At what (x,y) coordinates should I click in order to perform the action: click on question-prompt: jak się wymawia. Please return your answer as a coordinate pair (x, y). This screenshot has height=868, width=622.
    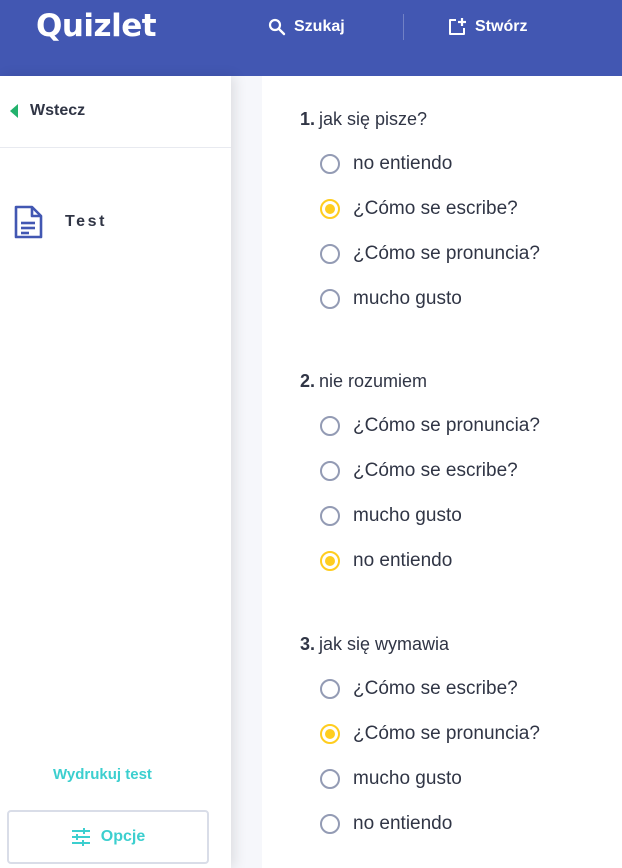
    Looking at the image, I should click on (384, 644).